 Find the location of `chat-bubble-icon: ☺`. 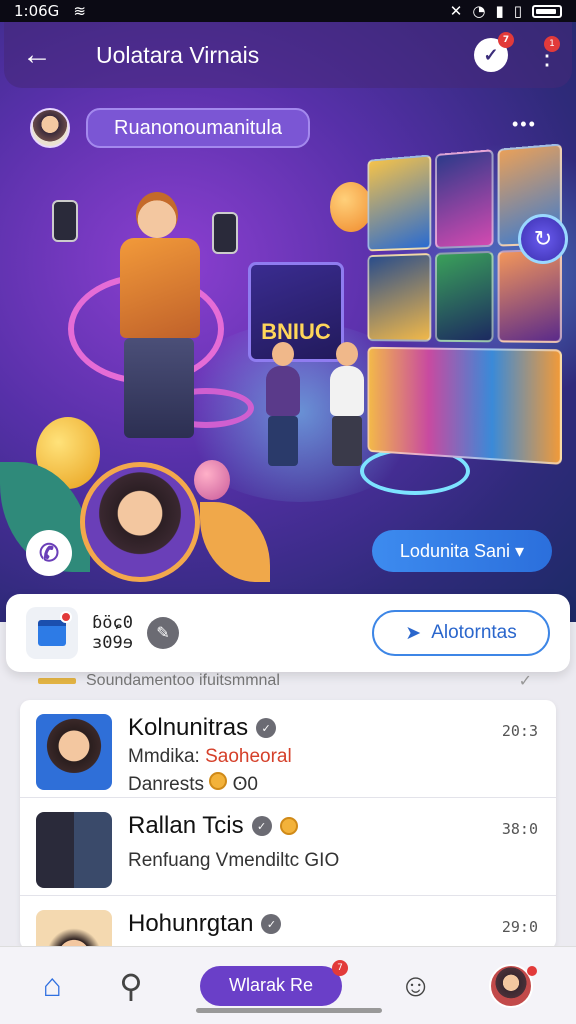

chat-bubble-icon: ☺ is located at coordinates (415, 985).